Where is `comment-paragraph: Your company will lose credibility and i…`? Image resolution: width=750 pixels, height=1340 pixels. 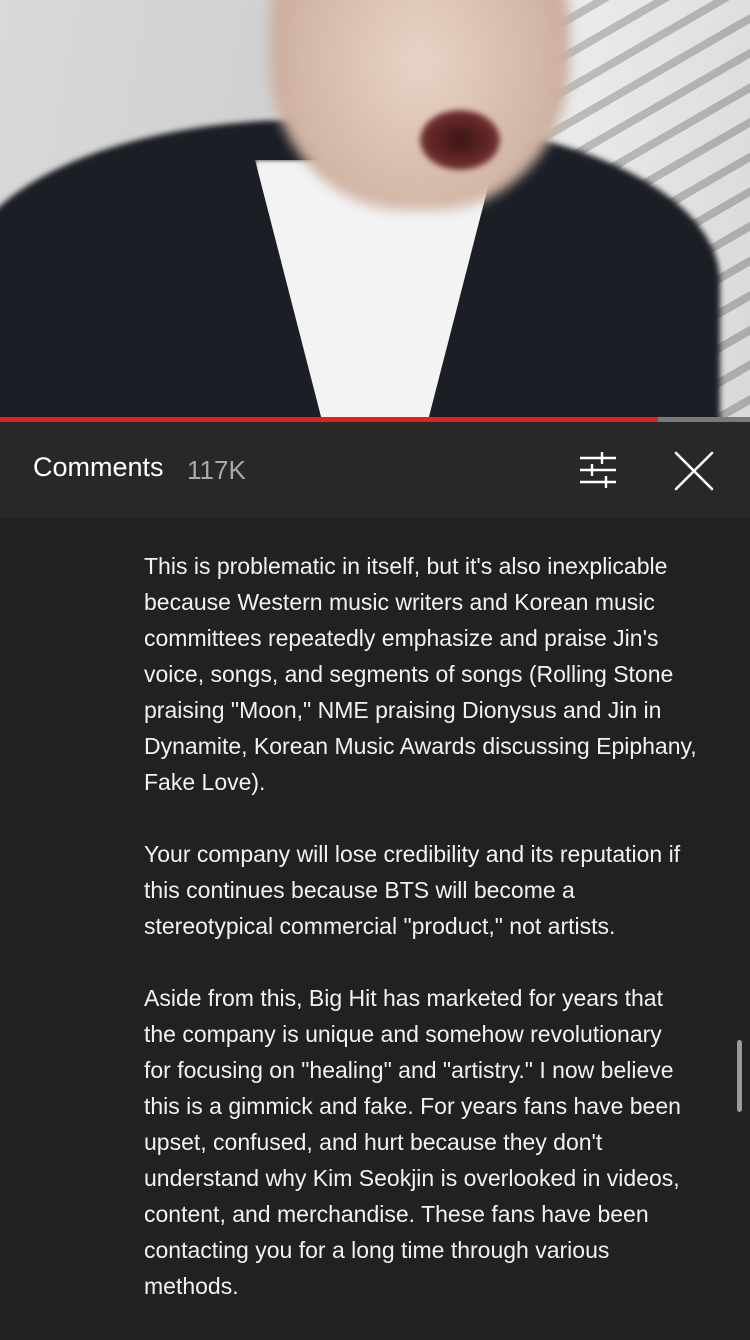
comment-paragraph: Your company will lose credibility and i… is located at coordinates (412, 890).